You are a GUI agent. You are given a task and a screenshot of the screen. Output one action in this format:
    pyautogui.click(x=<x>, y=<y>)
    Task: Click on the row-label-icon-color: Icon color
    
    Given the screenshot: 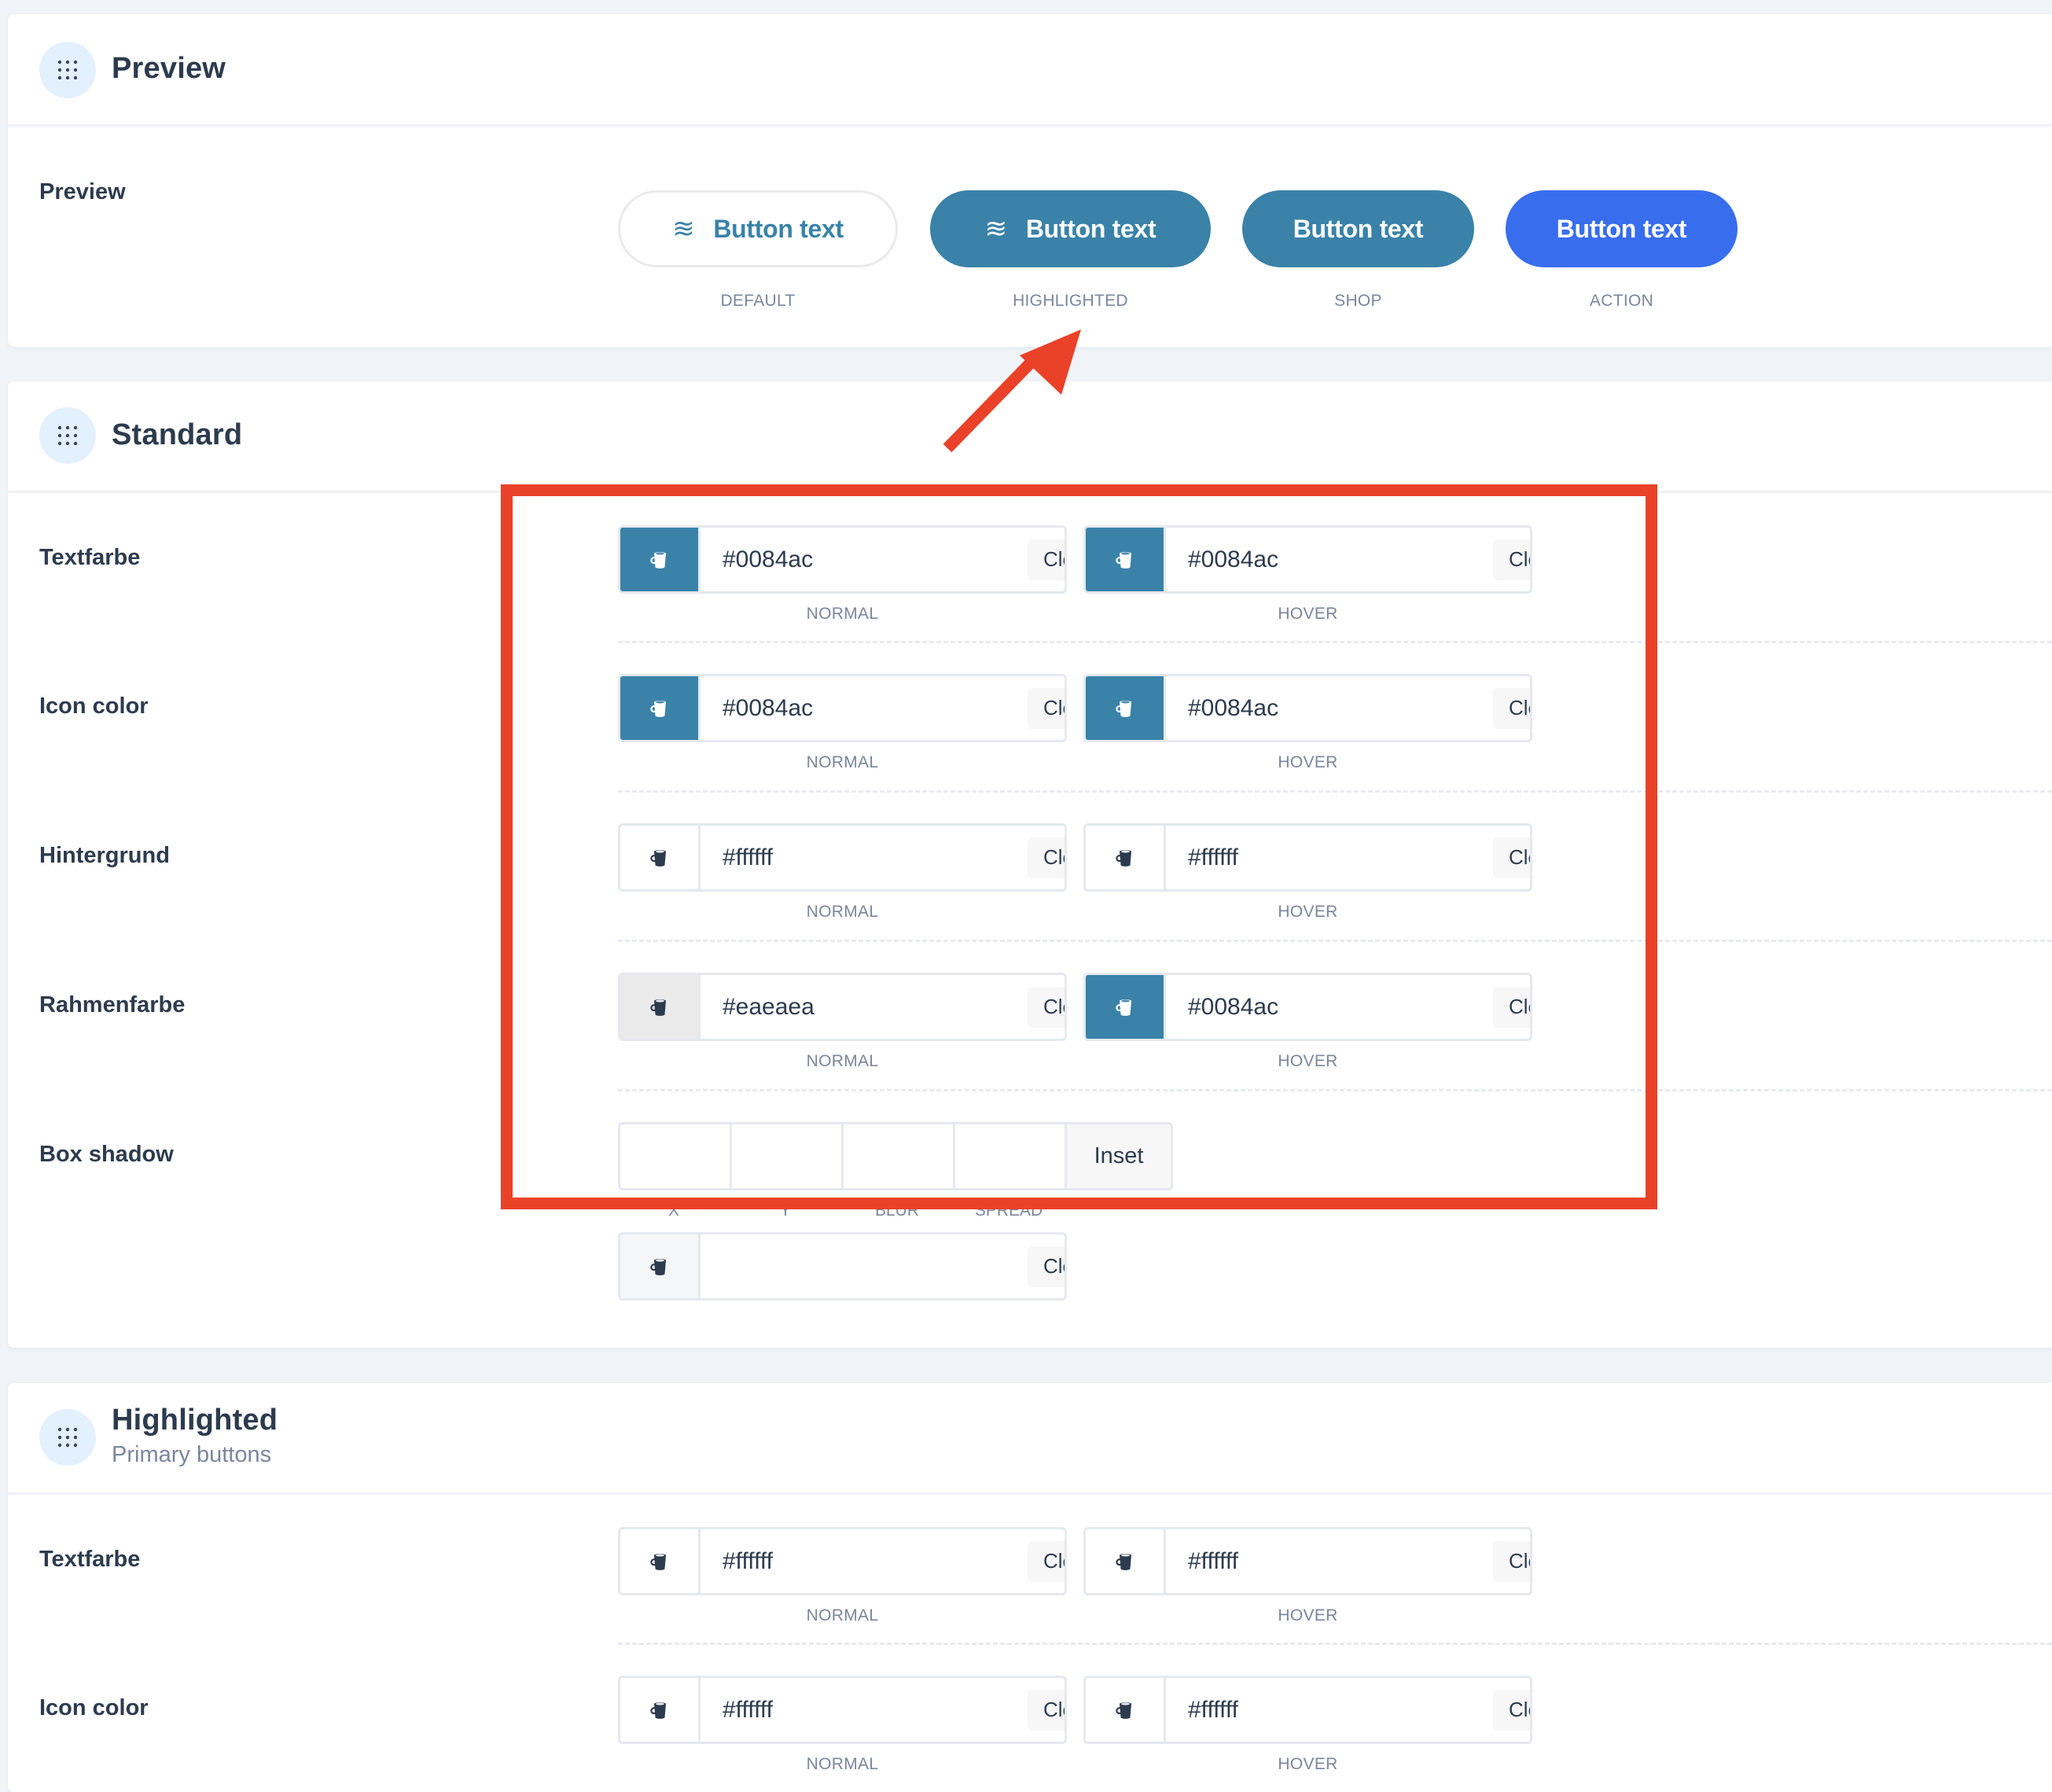 What is the action you would take?
    pyautogui.click(x=94, y=706)
    